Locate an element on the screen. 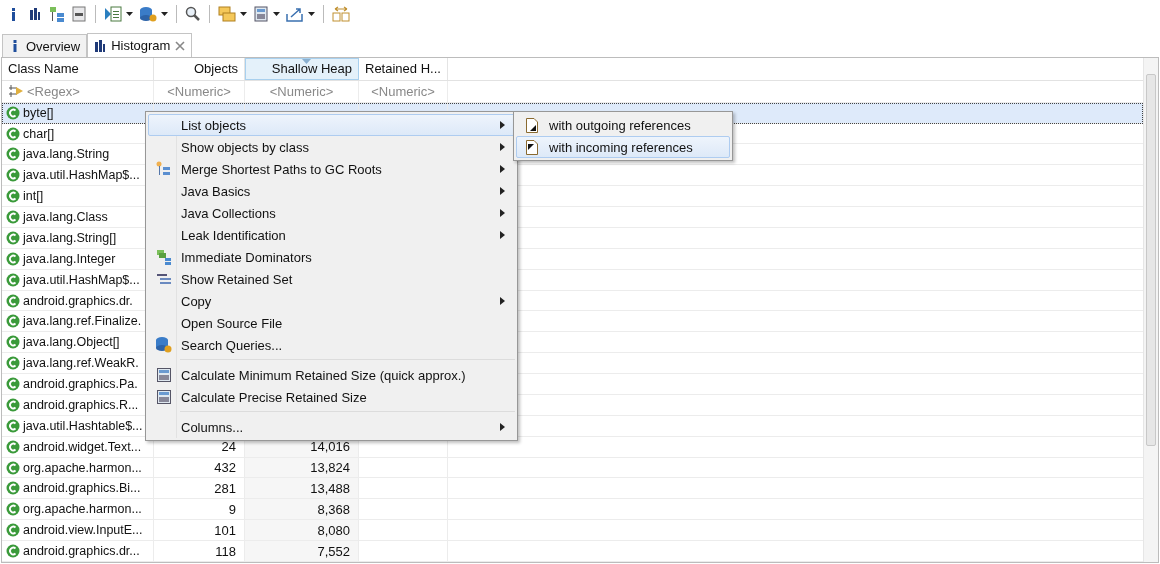 Image resolution: width=1160 pixels, height=564 pixels. table-cell: 13,488 is located at coordinates (330, 488).